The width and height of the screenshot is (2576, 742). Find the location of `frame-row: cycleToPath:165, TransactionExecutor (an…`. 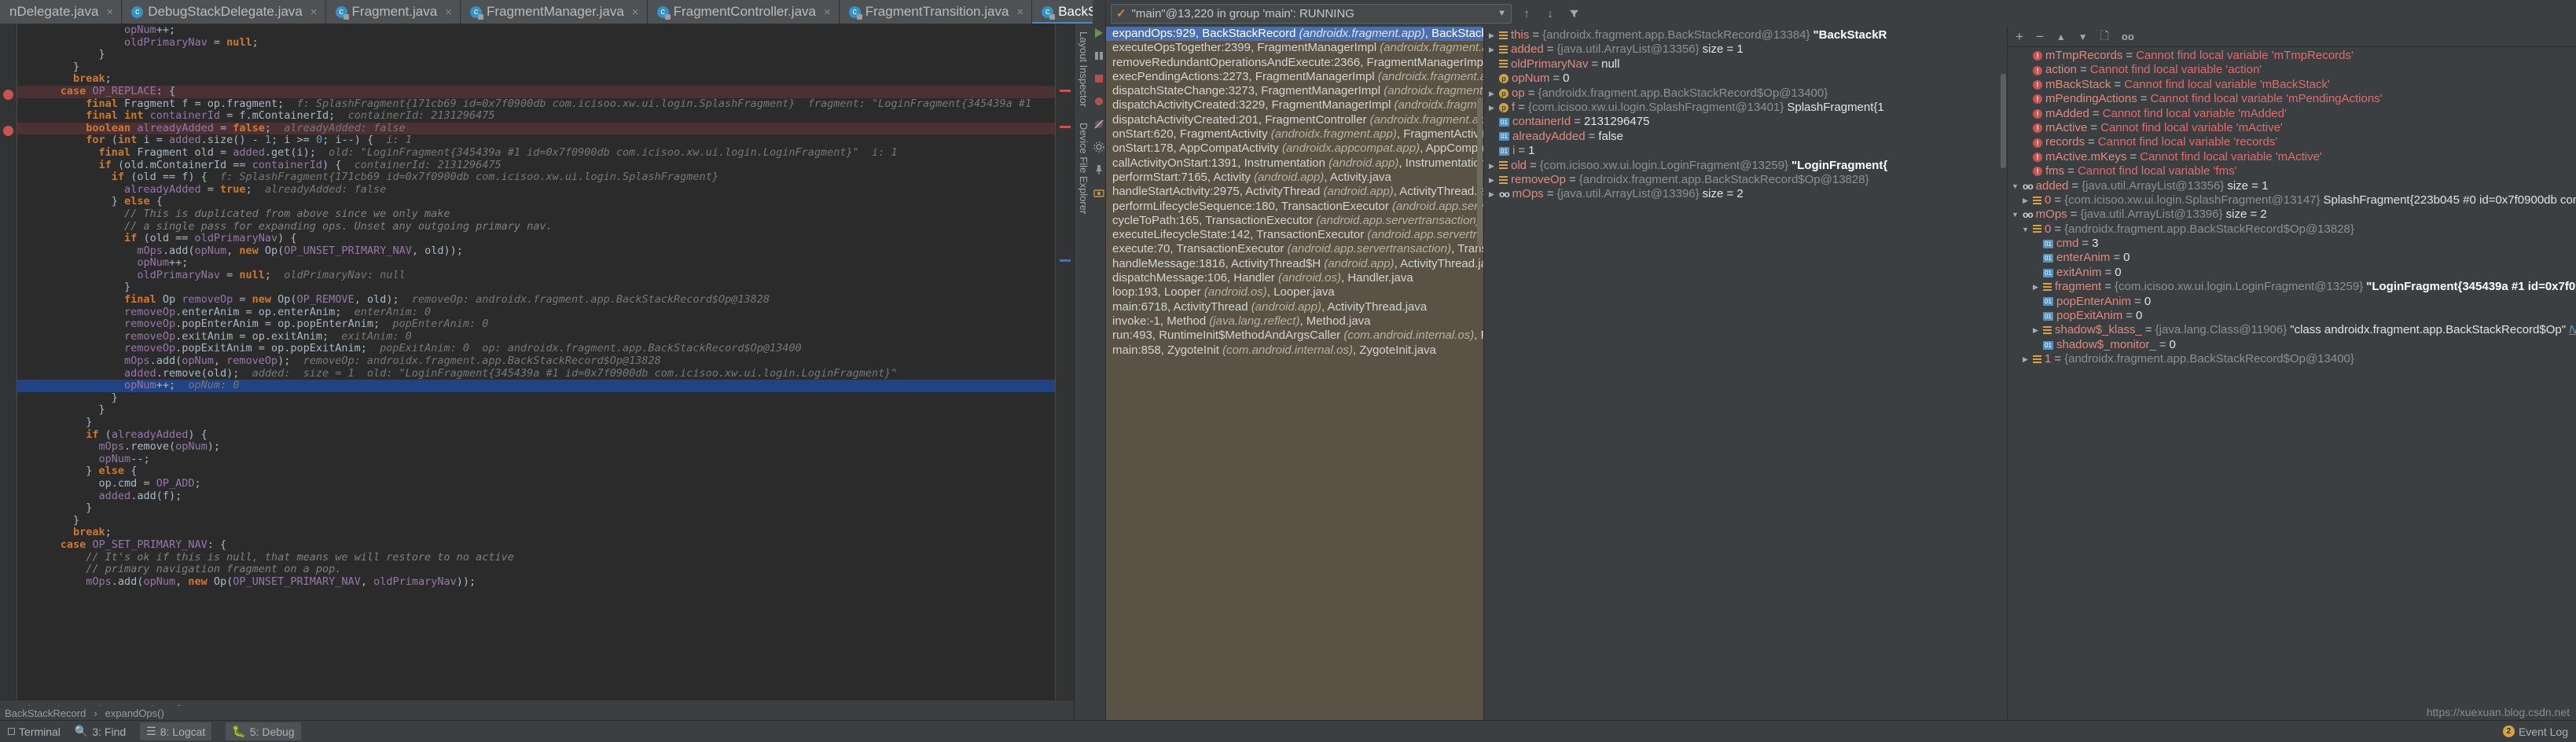

frame-row: cycleToPath:165, TransactionExecutor (an… is located at coordinates (1294, 221).